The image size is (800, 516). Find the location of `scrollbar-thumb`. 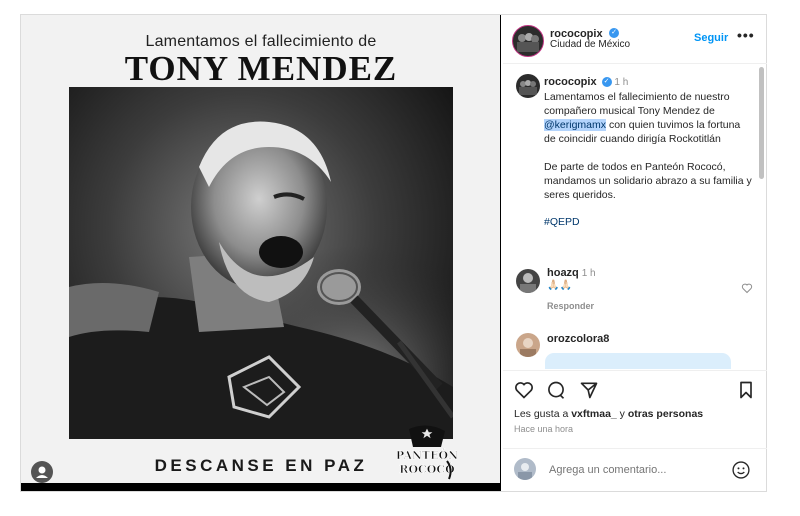

scrollbar-thumb is located at coordinates (761, 123).